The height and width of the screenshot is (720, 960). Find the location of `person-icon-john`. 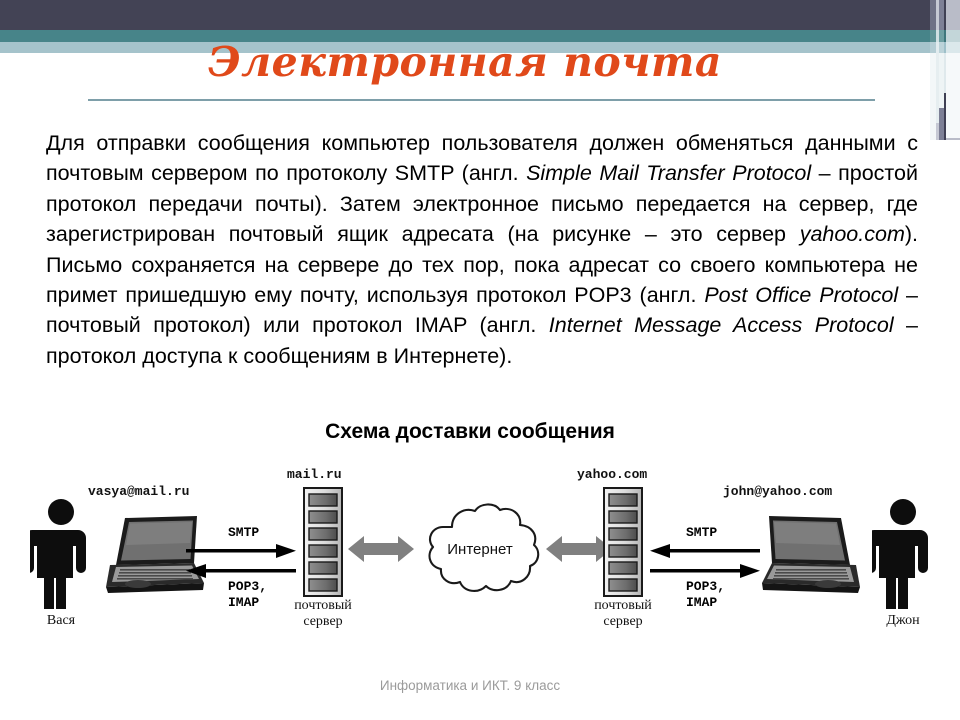

person-icon-john is located at coordinates (900, 554).